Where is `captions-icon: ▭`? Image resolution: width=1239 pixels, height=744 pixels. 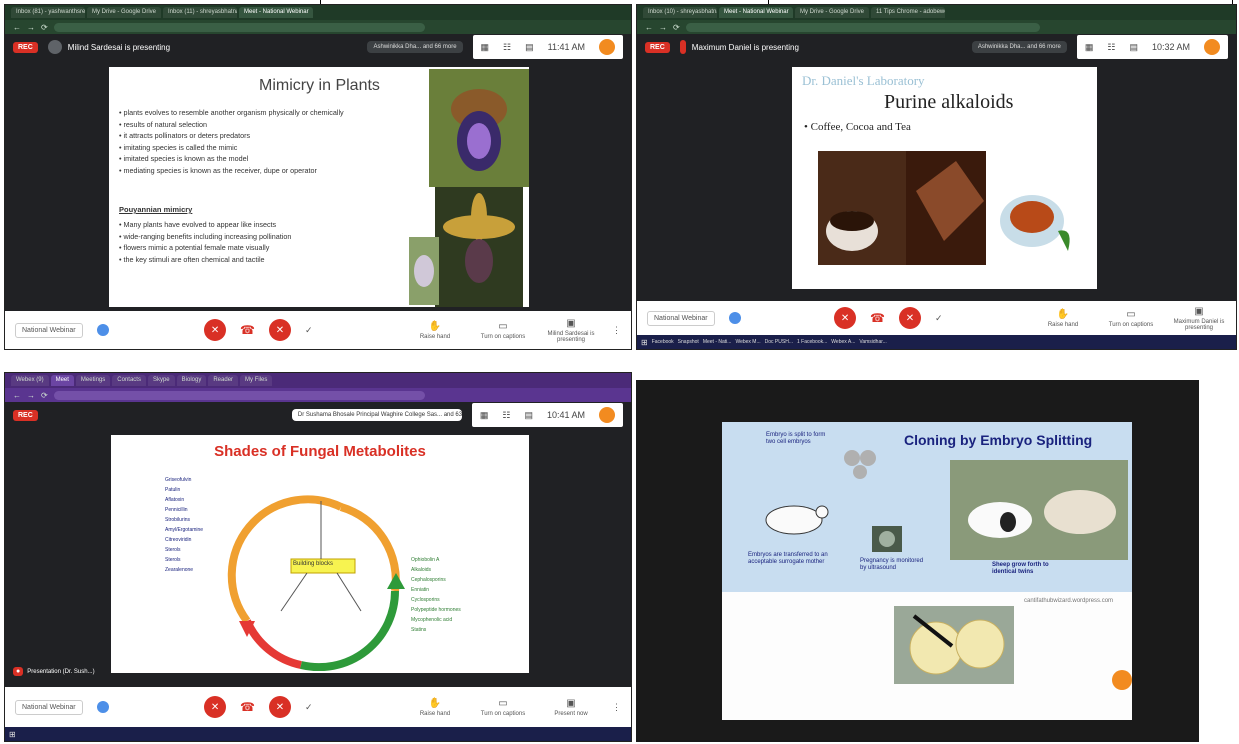 captions-icon: ▭ is located at coordinates (503, 703).